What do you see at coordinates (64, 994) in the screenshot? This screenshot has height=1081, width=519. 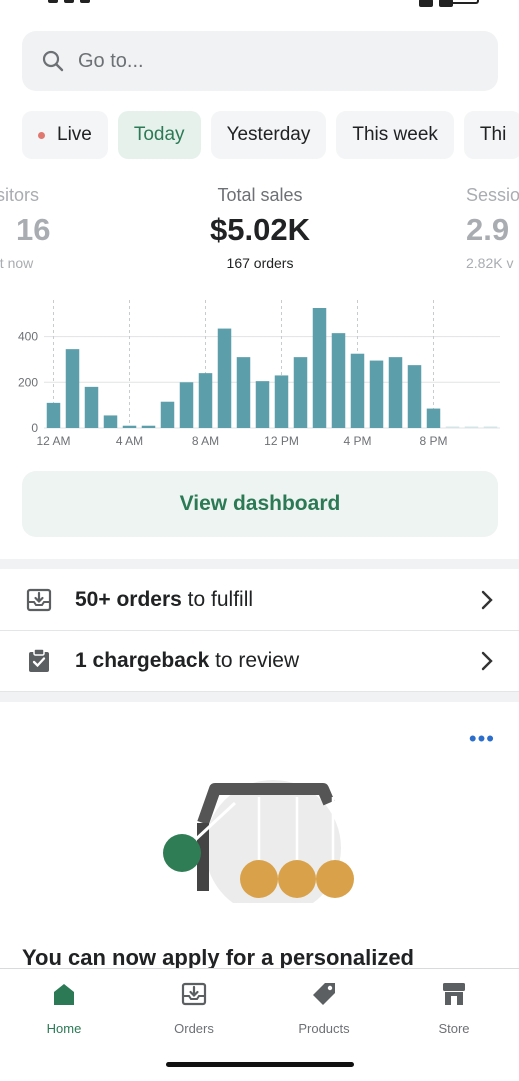 I see `home-icon` at bounding box center [64, 994].